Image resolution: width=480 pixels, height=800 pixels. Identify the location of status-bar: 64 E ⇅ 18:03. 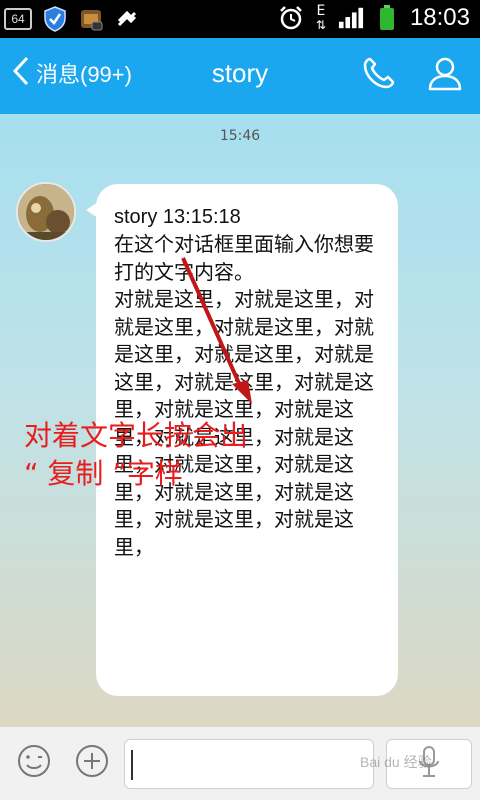
(240, 19).